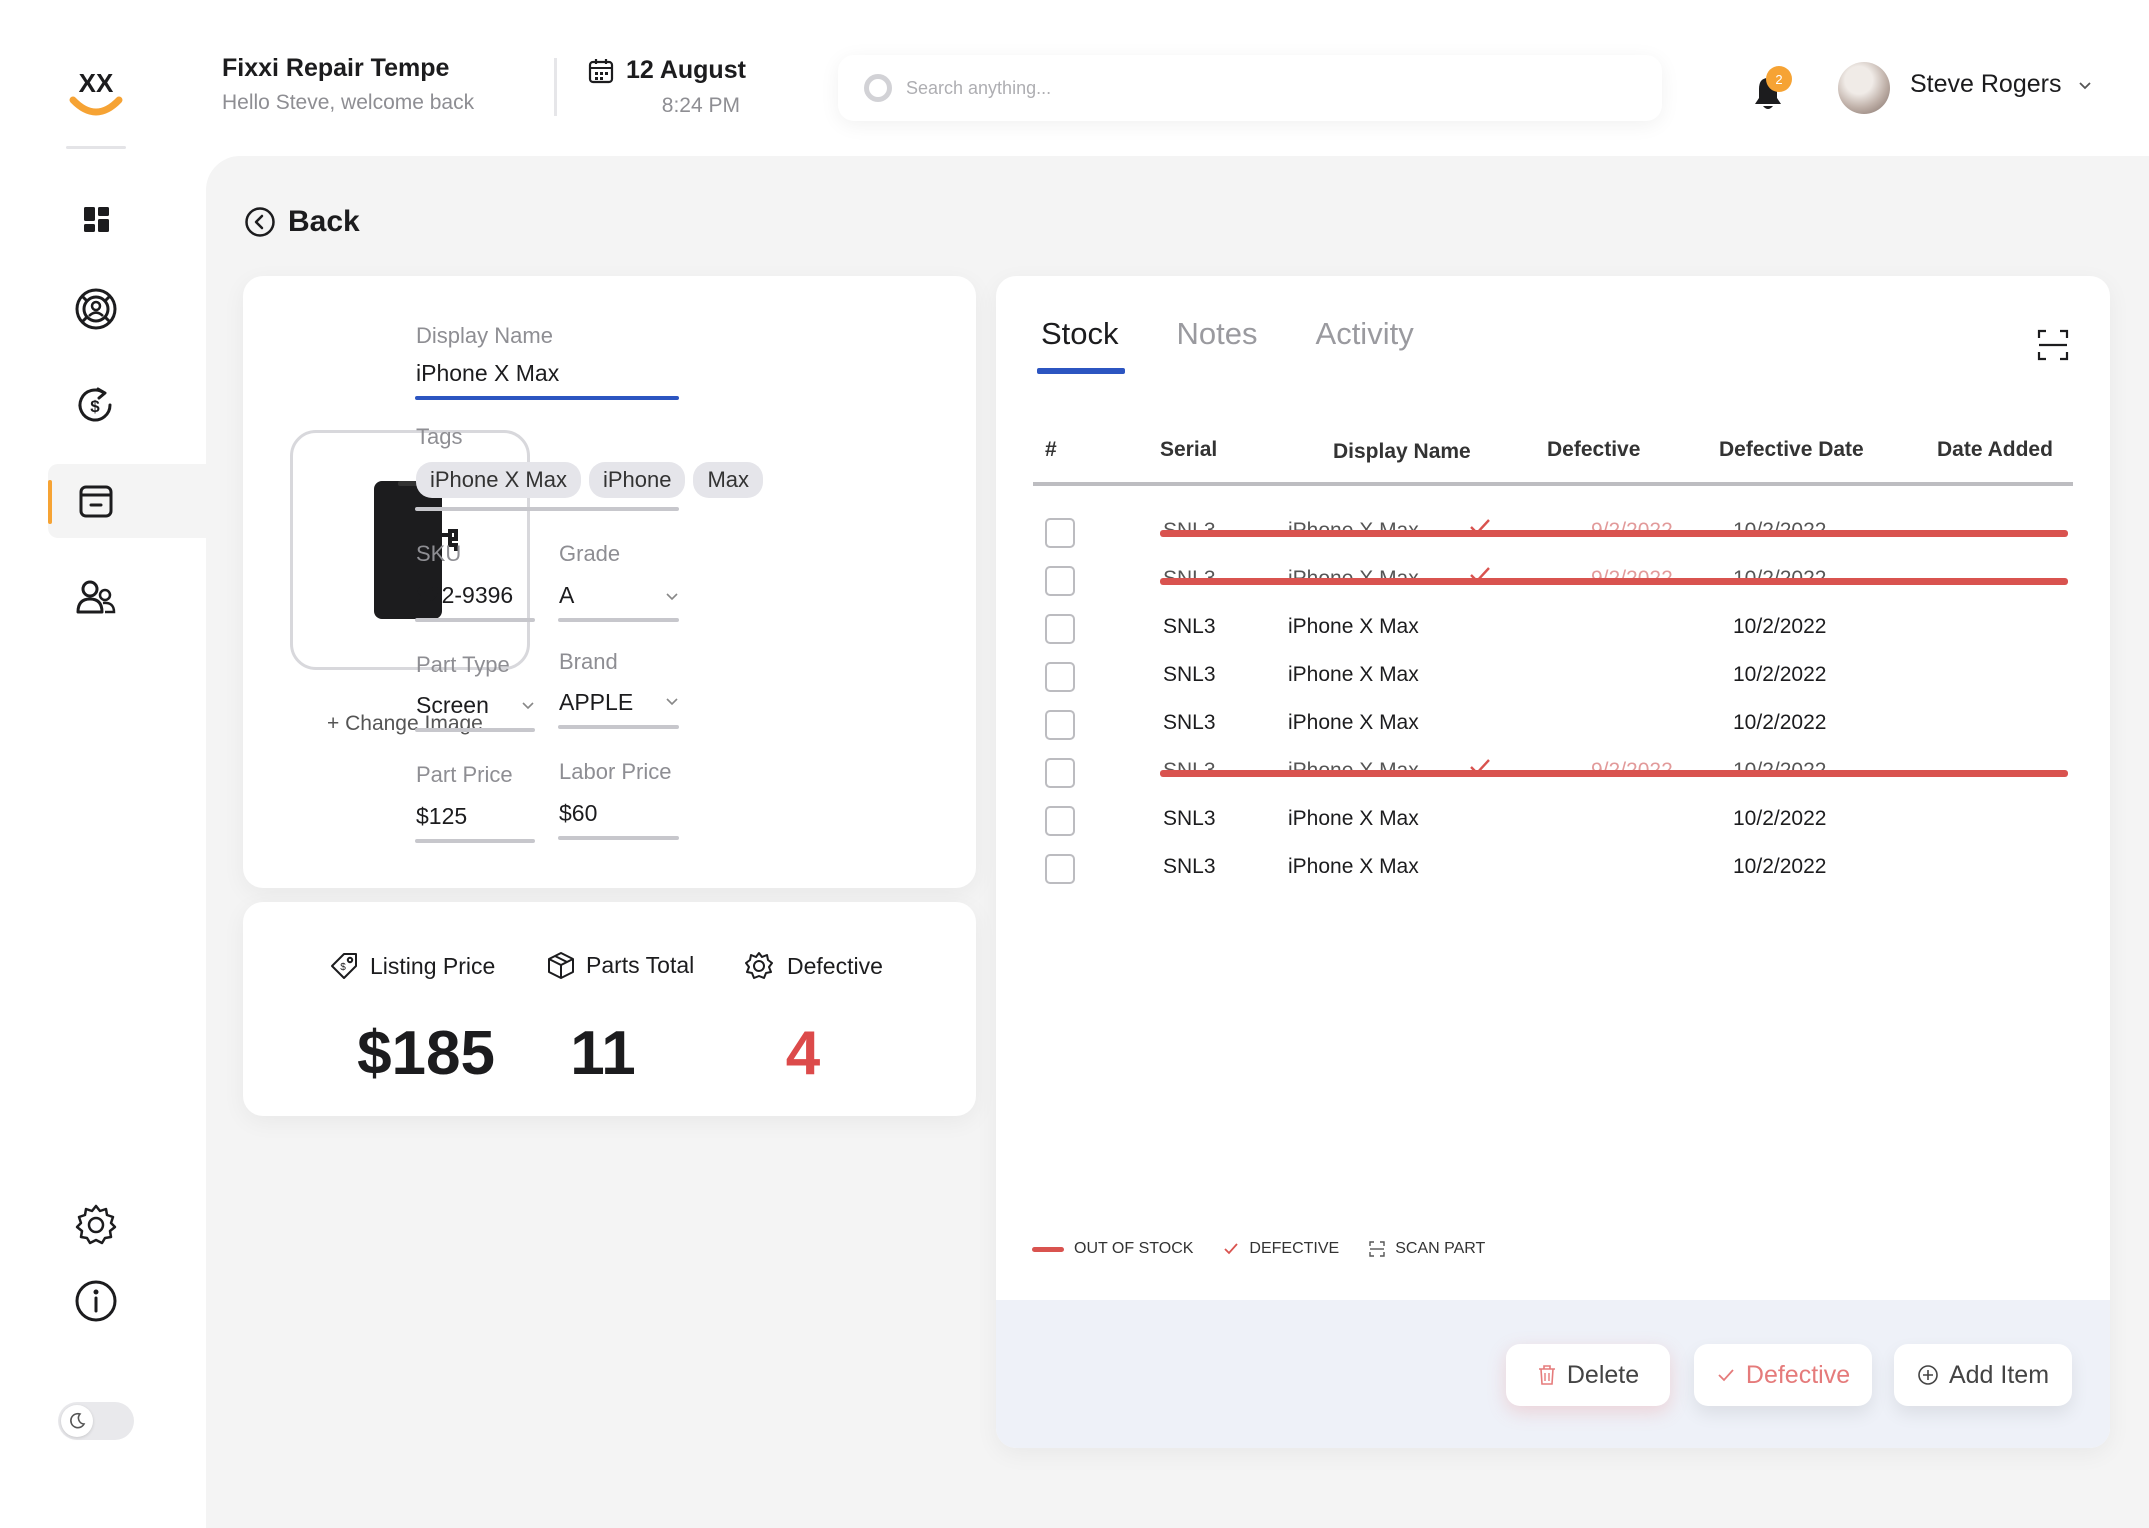  Describe the element at coordinates (475, 620) in the screenshot. I see `sku-underline` at that location.